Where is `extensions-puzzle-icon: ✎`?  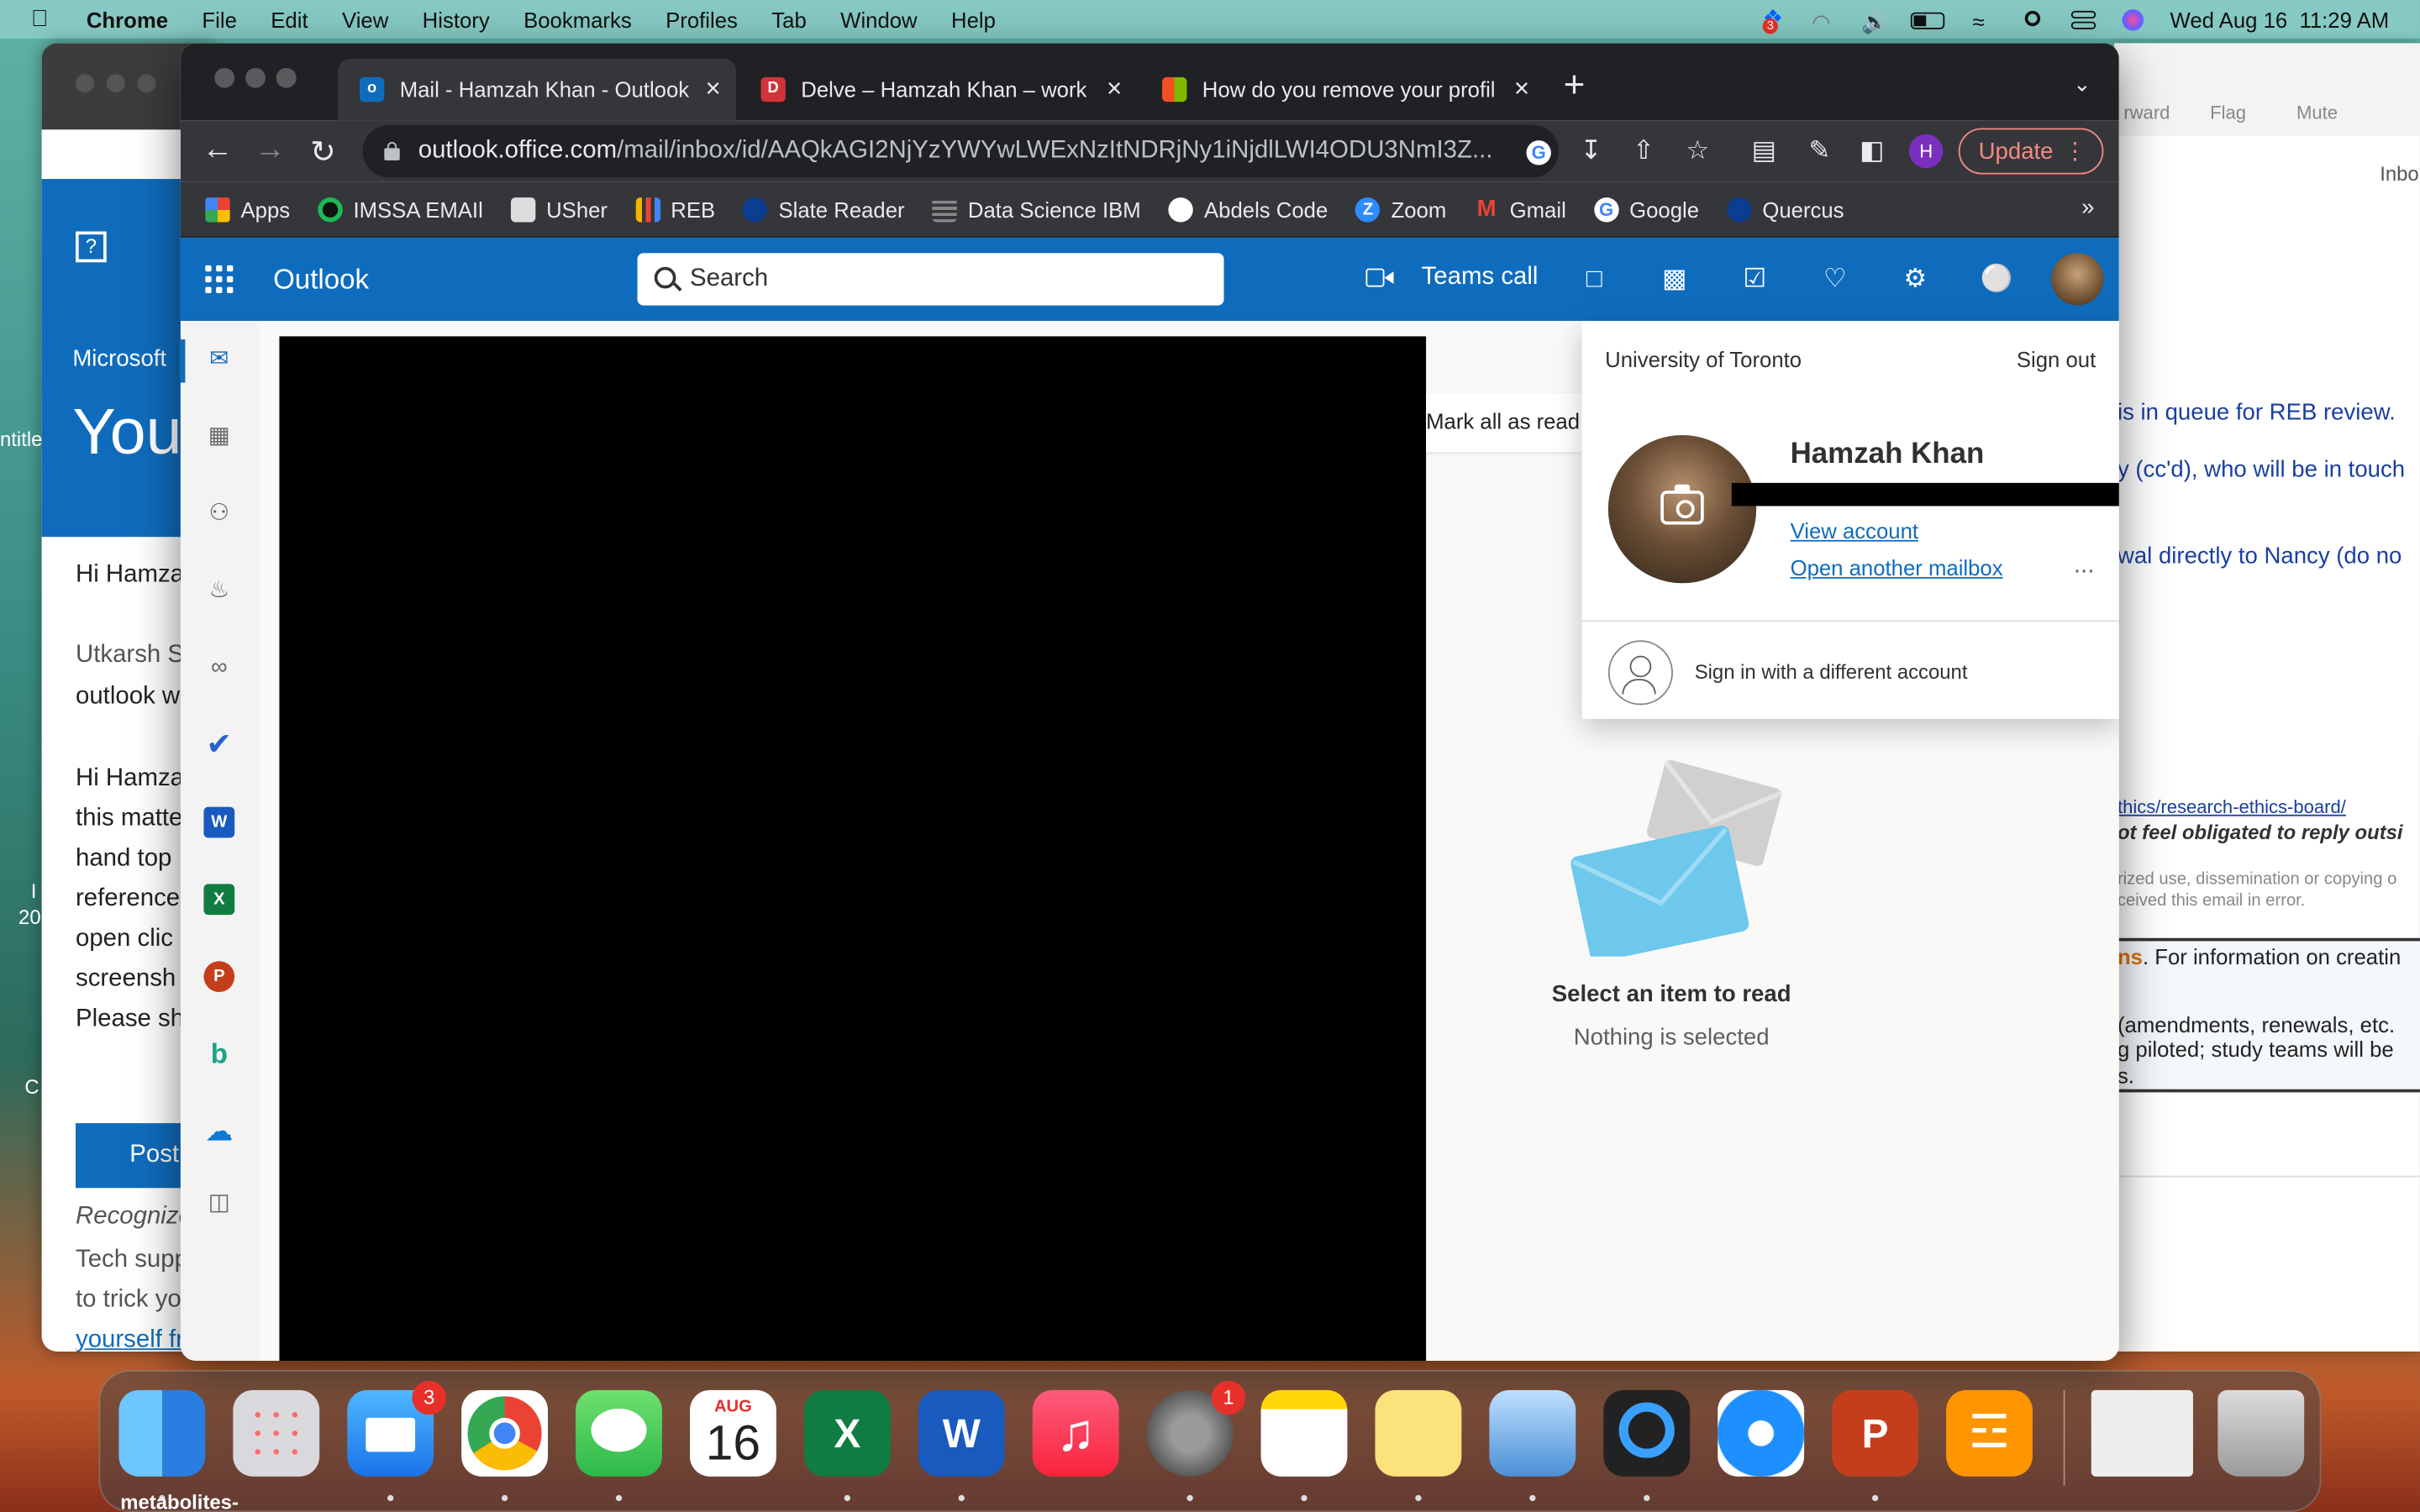
extensions-puzzle-icon: ✎ is located at coordinates (1819, 151).